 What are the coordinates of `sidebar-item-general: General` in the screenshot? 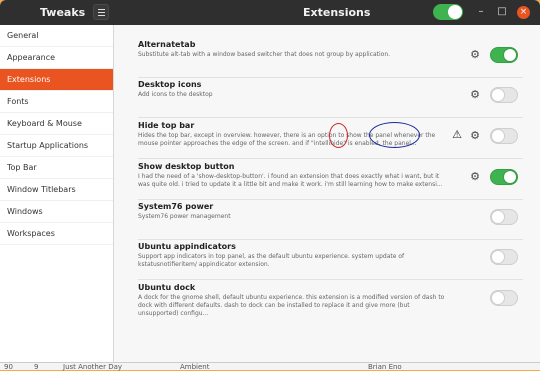 It's located at (56, 36).